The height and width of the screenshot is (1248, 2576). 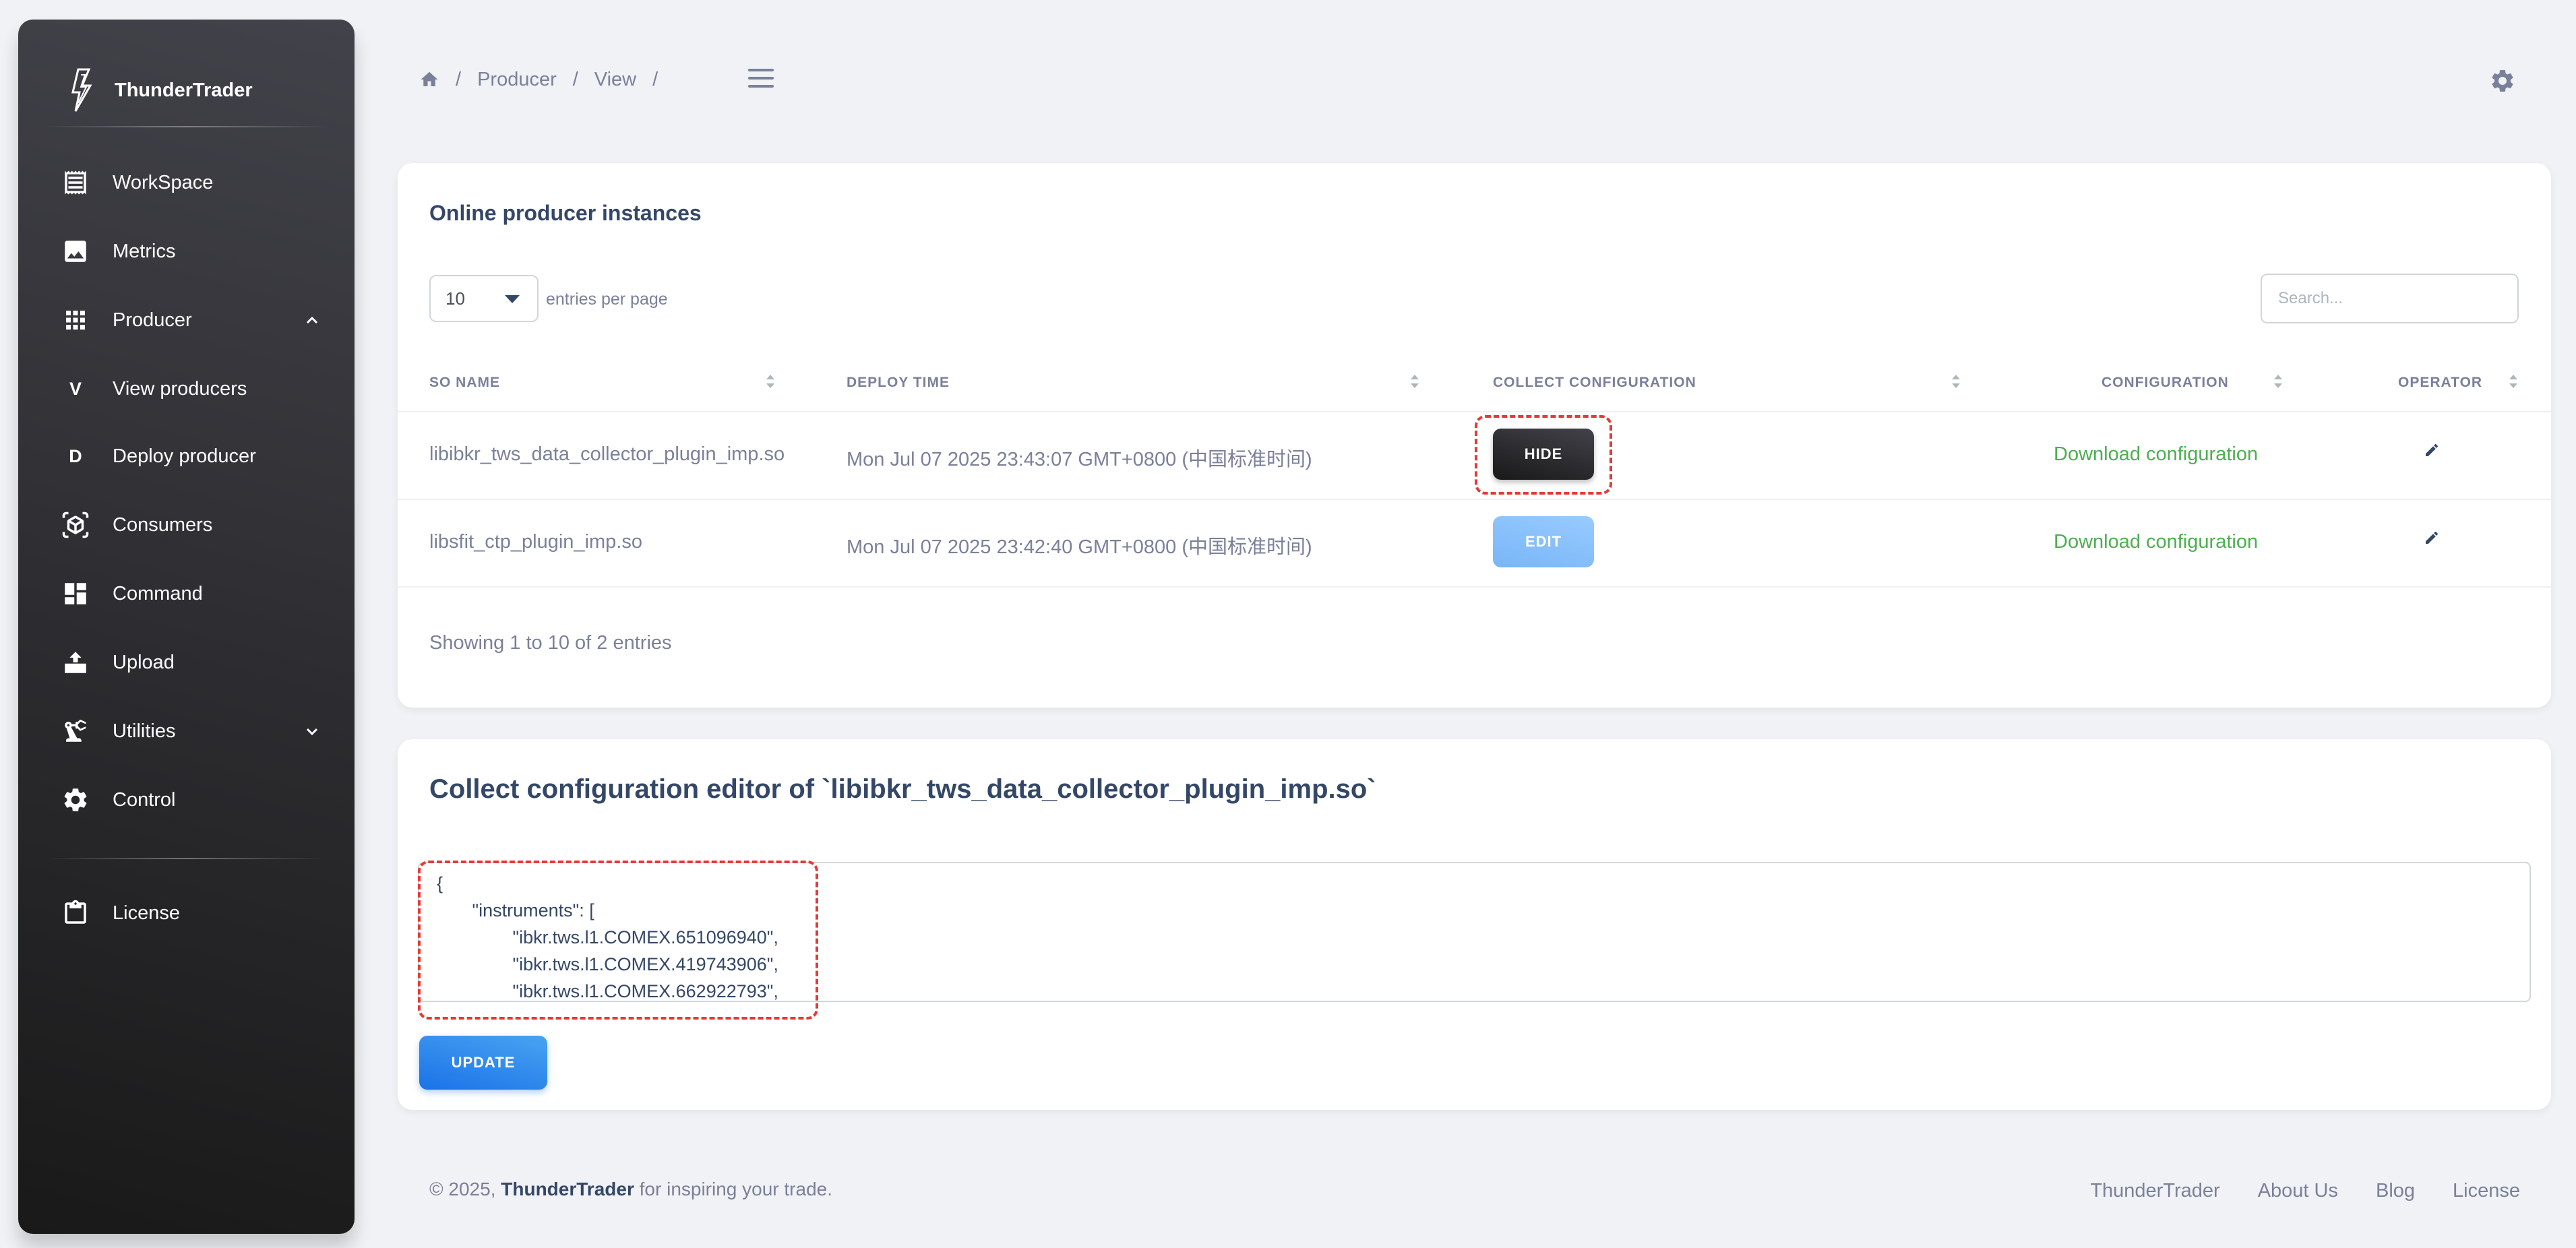 I want to click on sidebar-item-letter: V, so click(x=75, y=388).